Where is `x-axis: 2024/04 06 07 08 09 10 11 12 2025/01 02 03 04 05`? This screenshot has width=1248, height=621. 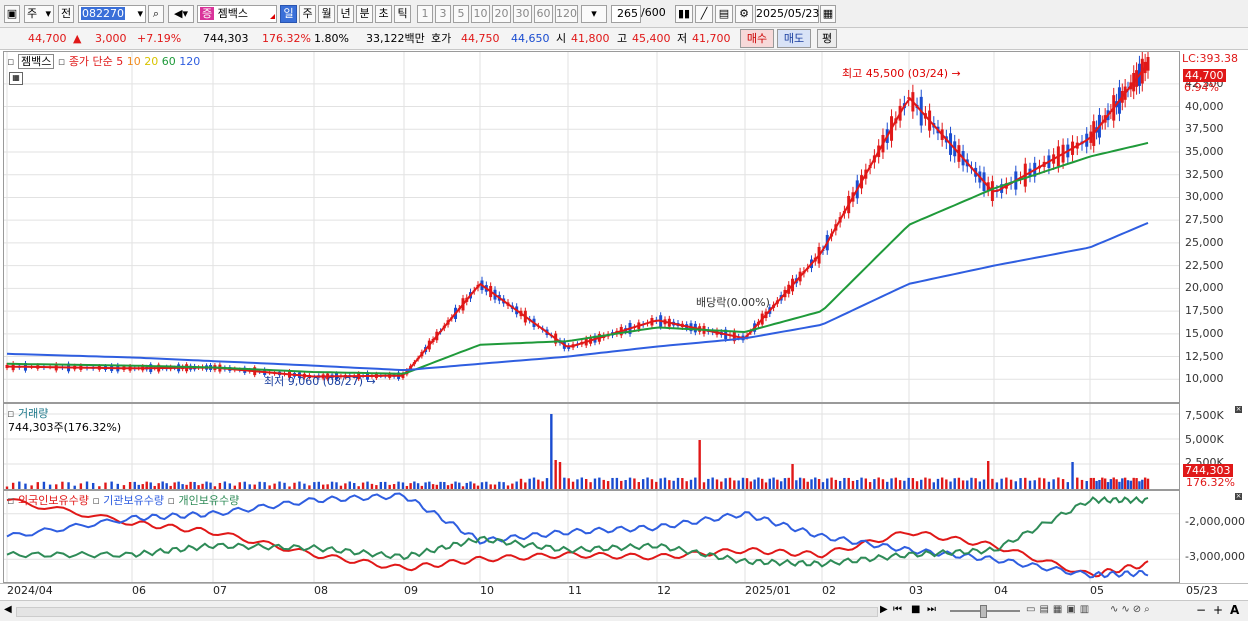
x-axis: 2024/04 06 07 08 09 10 11 12 2025/01 02 03 04 05 is located at coordinates (624, 591).